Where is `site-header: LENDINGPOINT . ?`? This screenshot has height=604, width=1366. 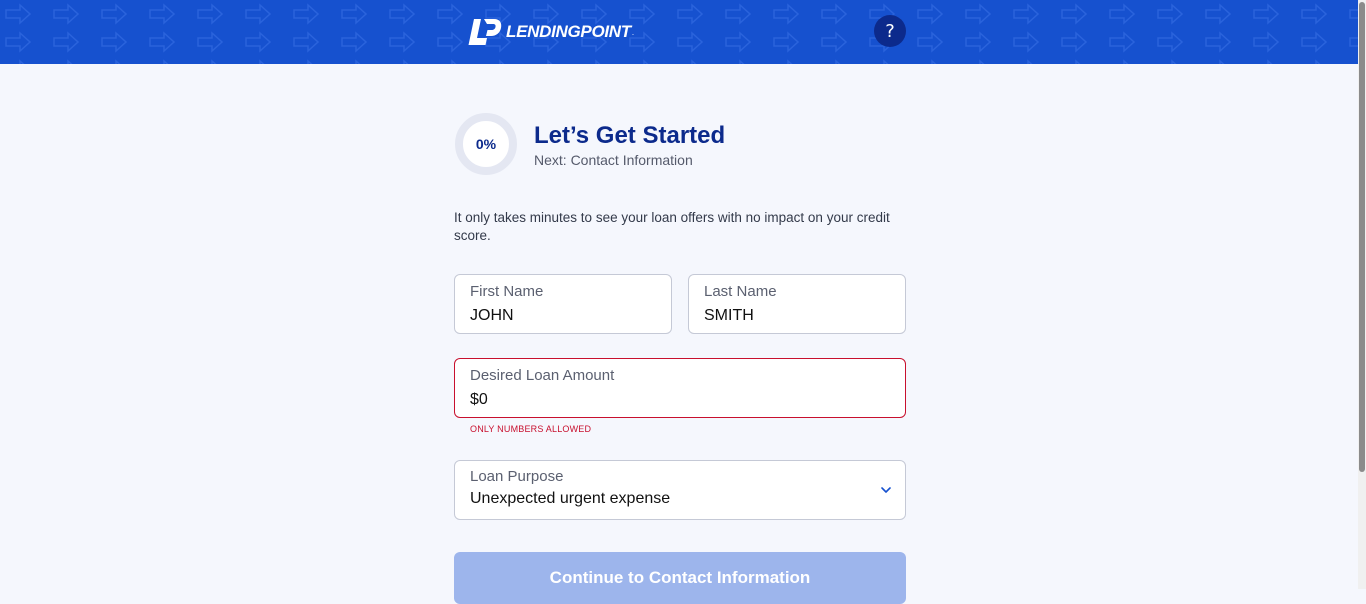
site-header: LENDINGPOINT . ? is located at coordinates (679, 32).